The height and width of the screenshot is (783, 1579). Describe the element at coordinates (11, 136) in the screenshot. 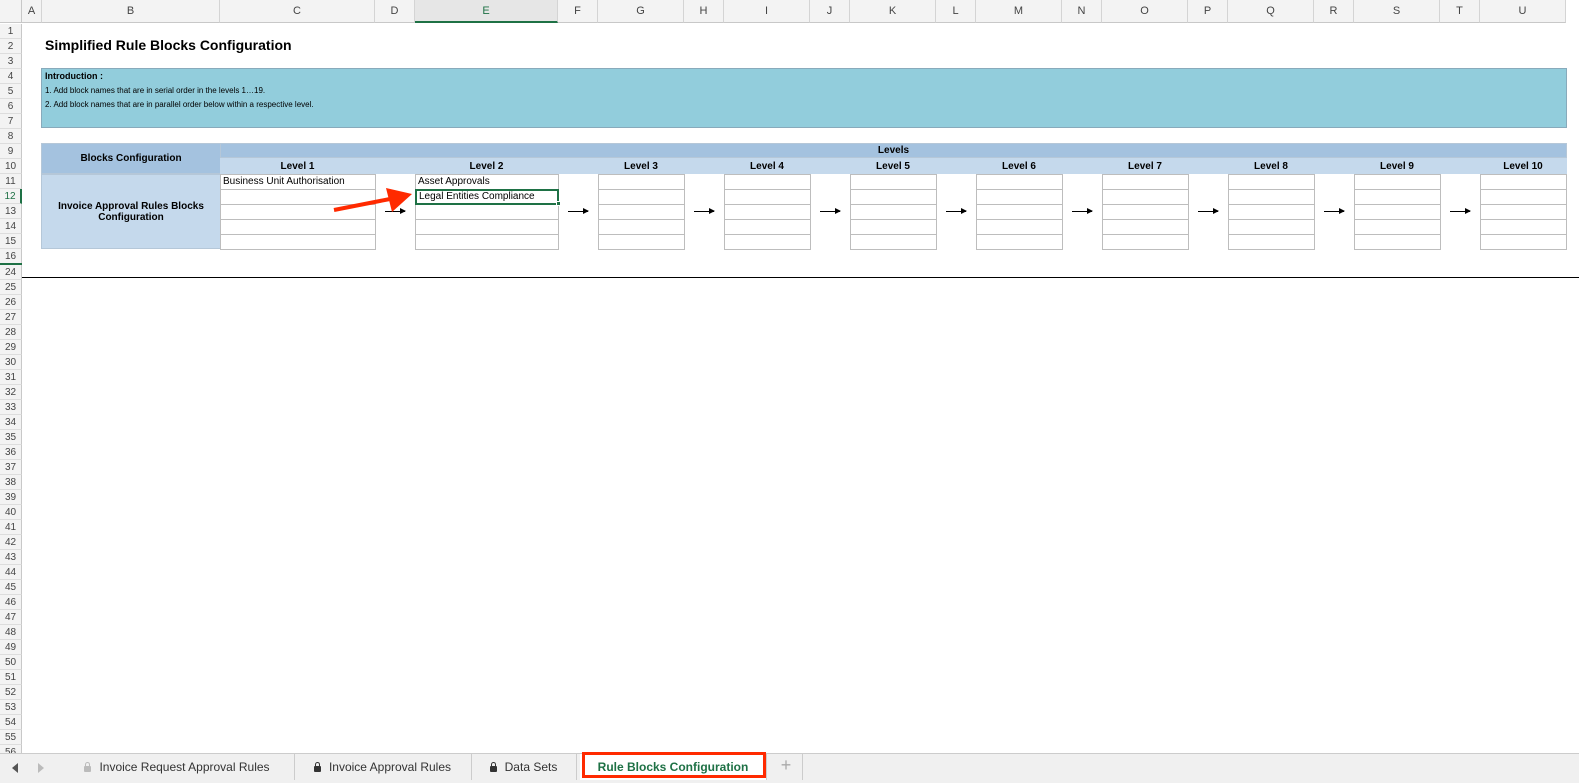

I see `row-header-8: 8` at that location.